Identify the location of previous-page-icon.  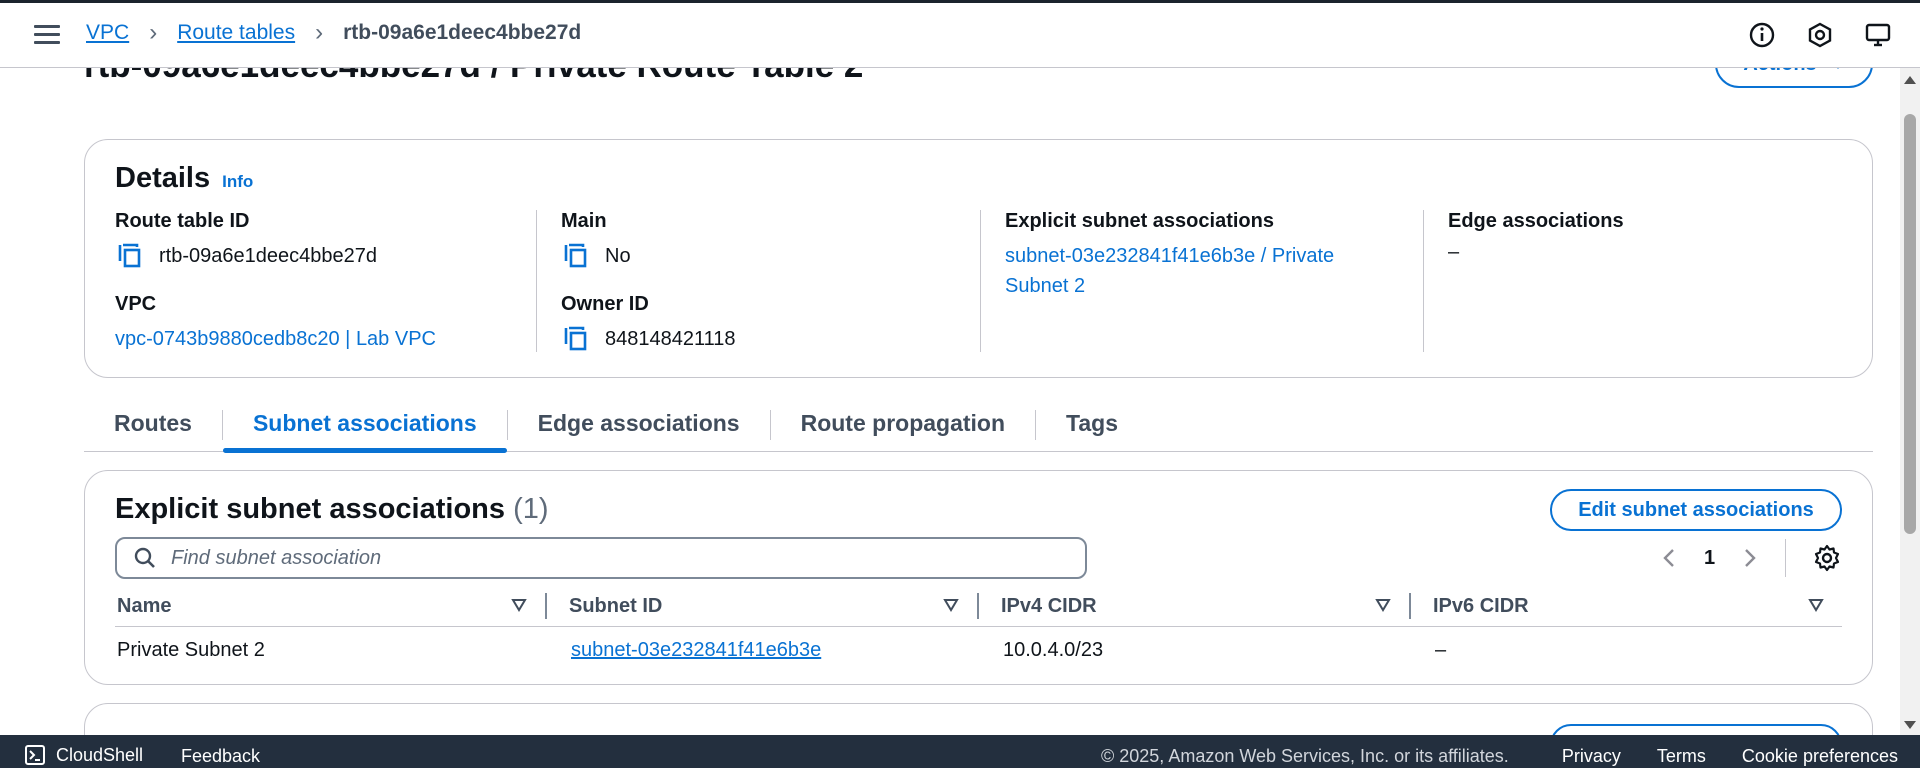
(1669, 558).